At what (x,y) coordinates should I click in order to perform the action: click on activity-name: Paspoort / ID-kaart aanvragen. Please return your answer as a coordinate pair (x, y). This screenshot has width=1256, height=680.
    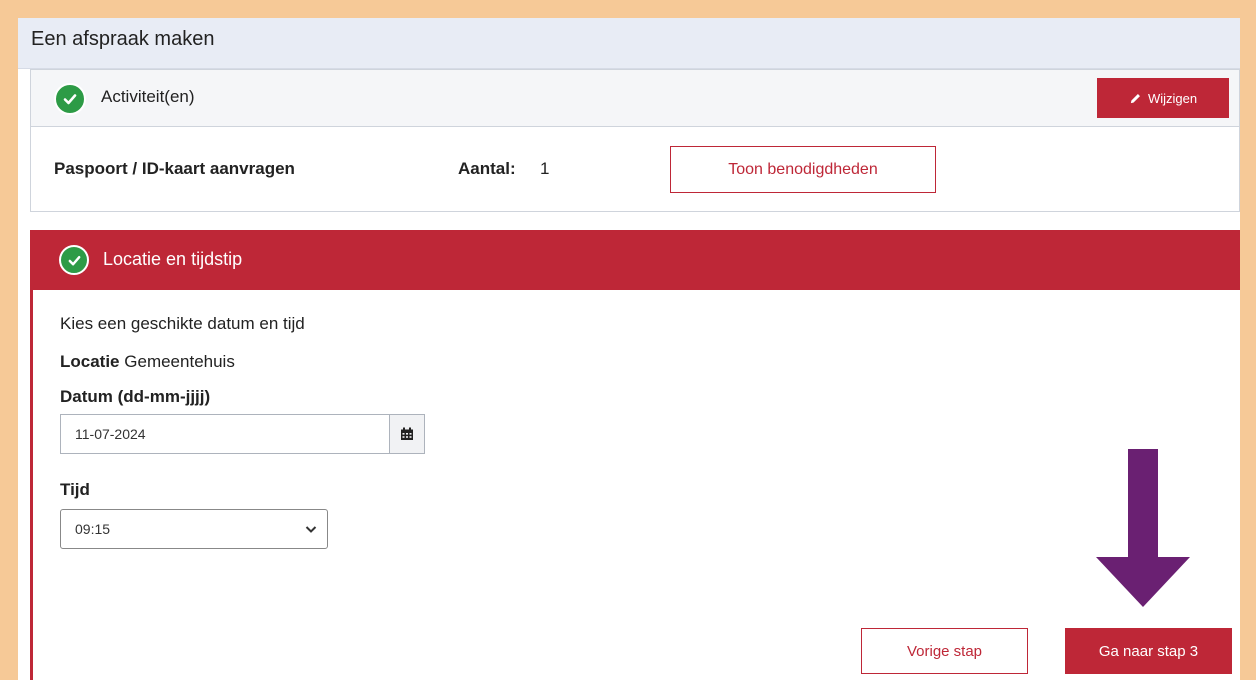
    Looking at the image, I should click on (174, 168).